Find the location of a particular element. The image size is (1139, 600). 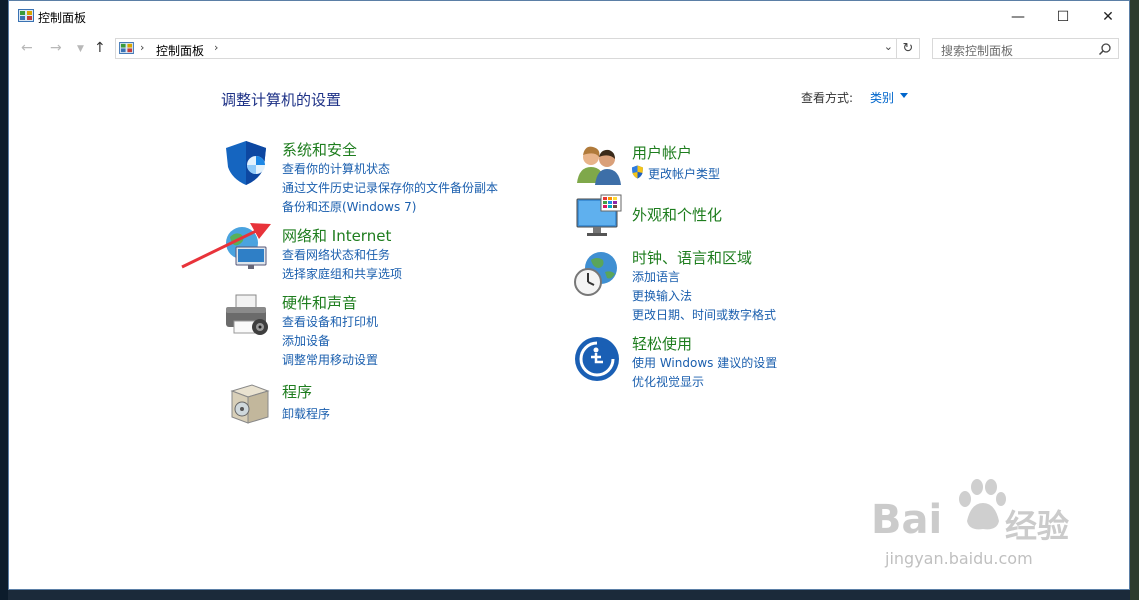

search-box: 搜索控制面板 is located at coordinates (1025, 48).